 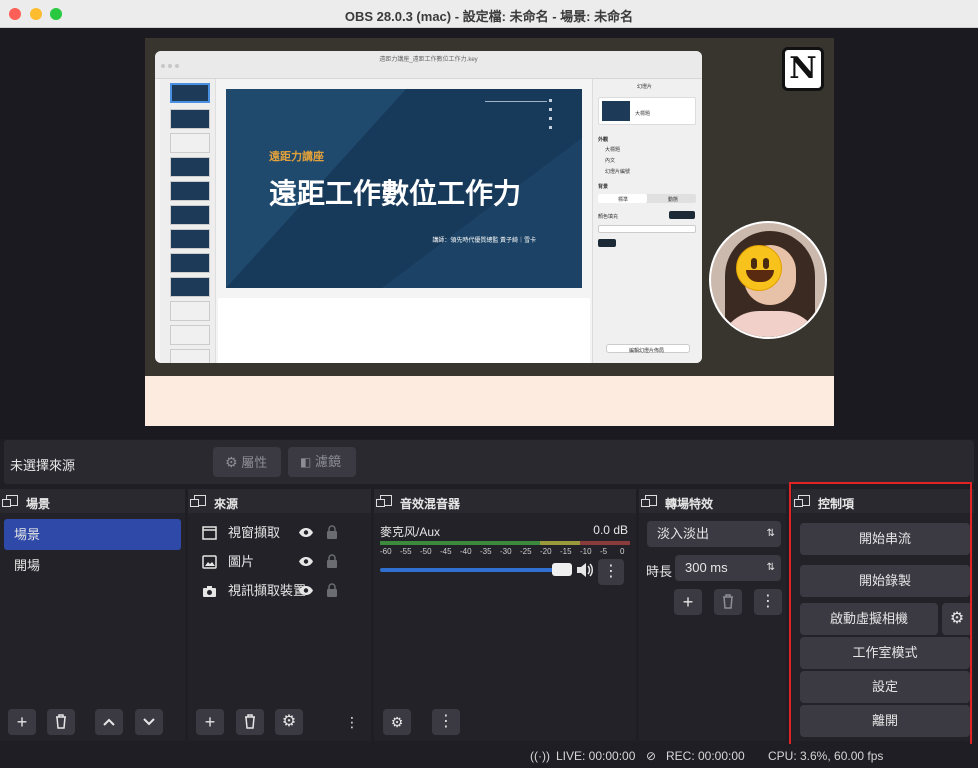 I want to click on scene-item: 場景, so click(x=92, y=534).